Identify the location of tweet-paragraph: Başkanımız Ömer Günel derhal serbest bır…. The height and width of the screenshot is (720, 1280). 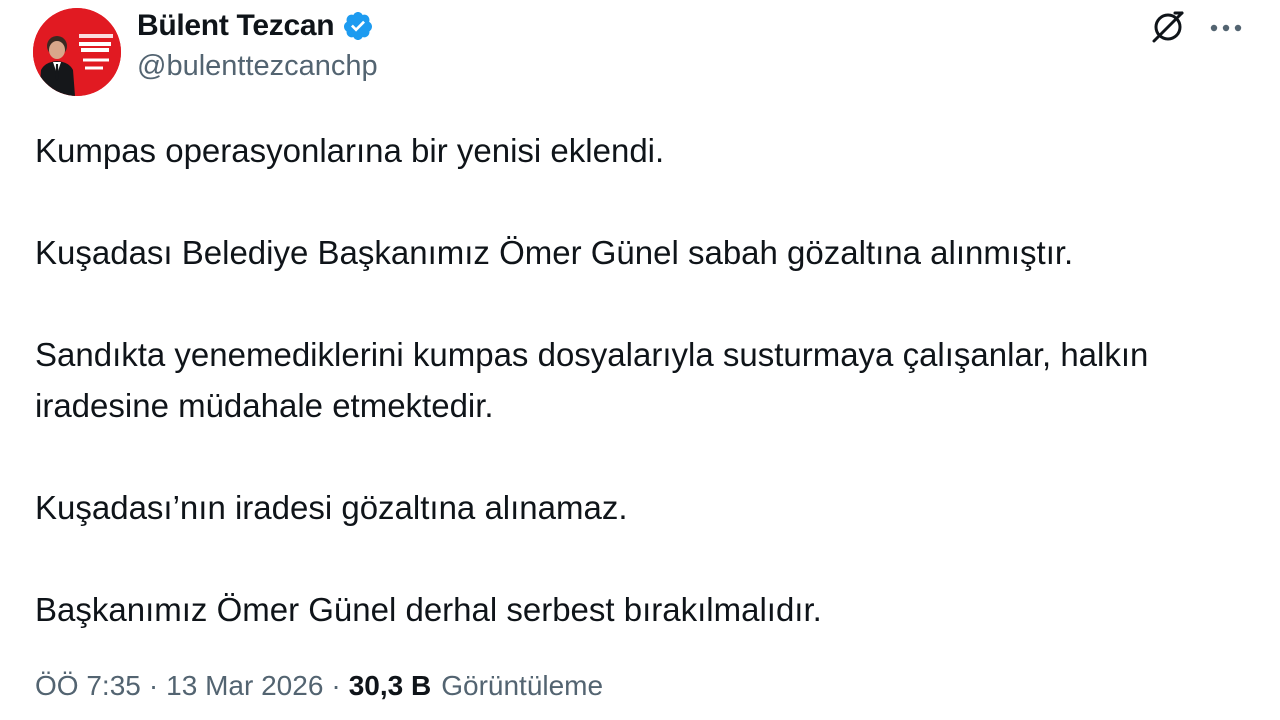
(428, 609).